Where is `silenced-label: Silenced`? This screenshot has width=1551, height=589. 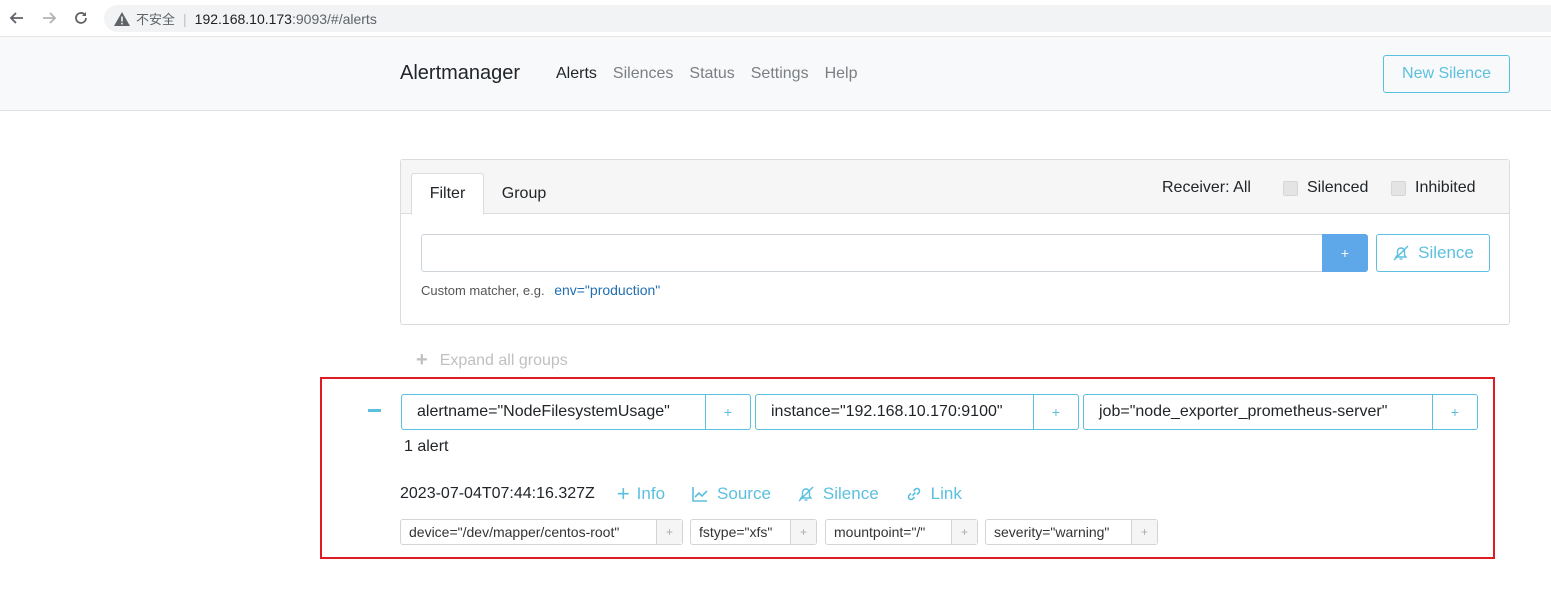
silenced-label: Silenced is located at coordinates (1338, 187).